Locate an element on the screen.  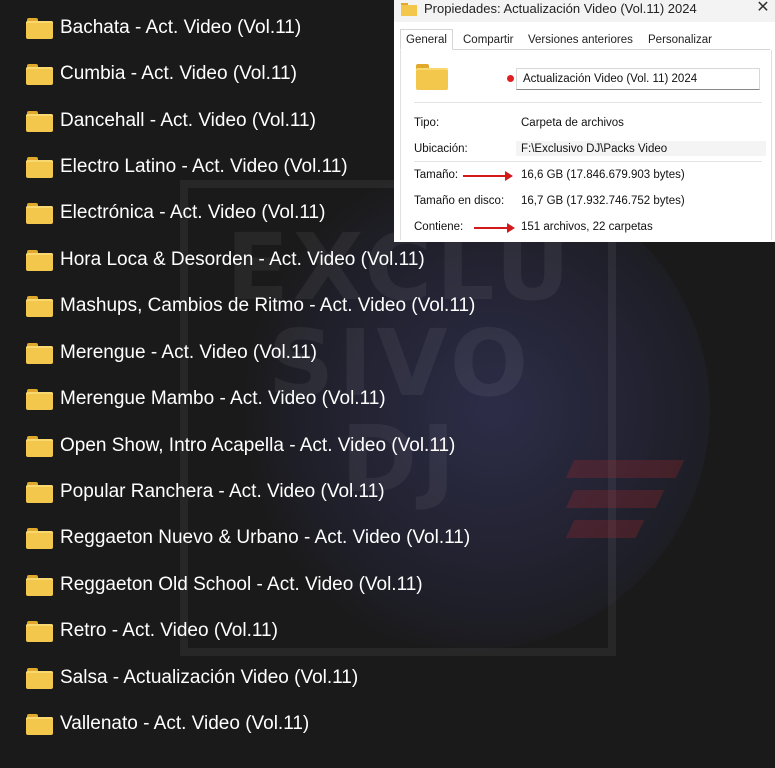
folder-name: Retro - Act. Video (Vol.11) is located at coordinates (169, 630).